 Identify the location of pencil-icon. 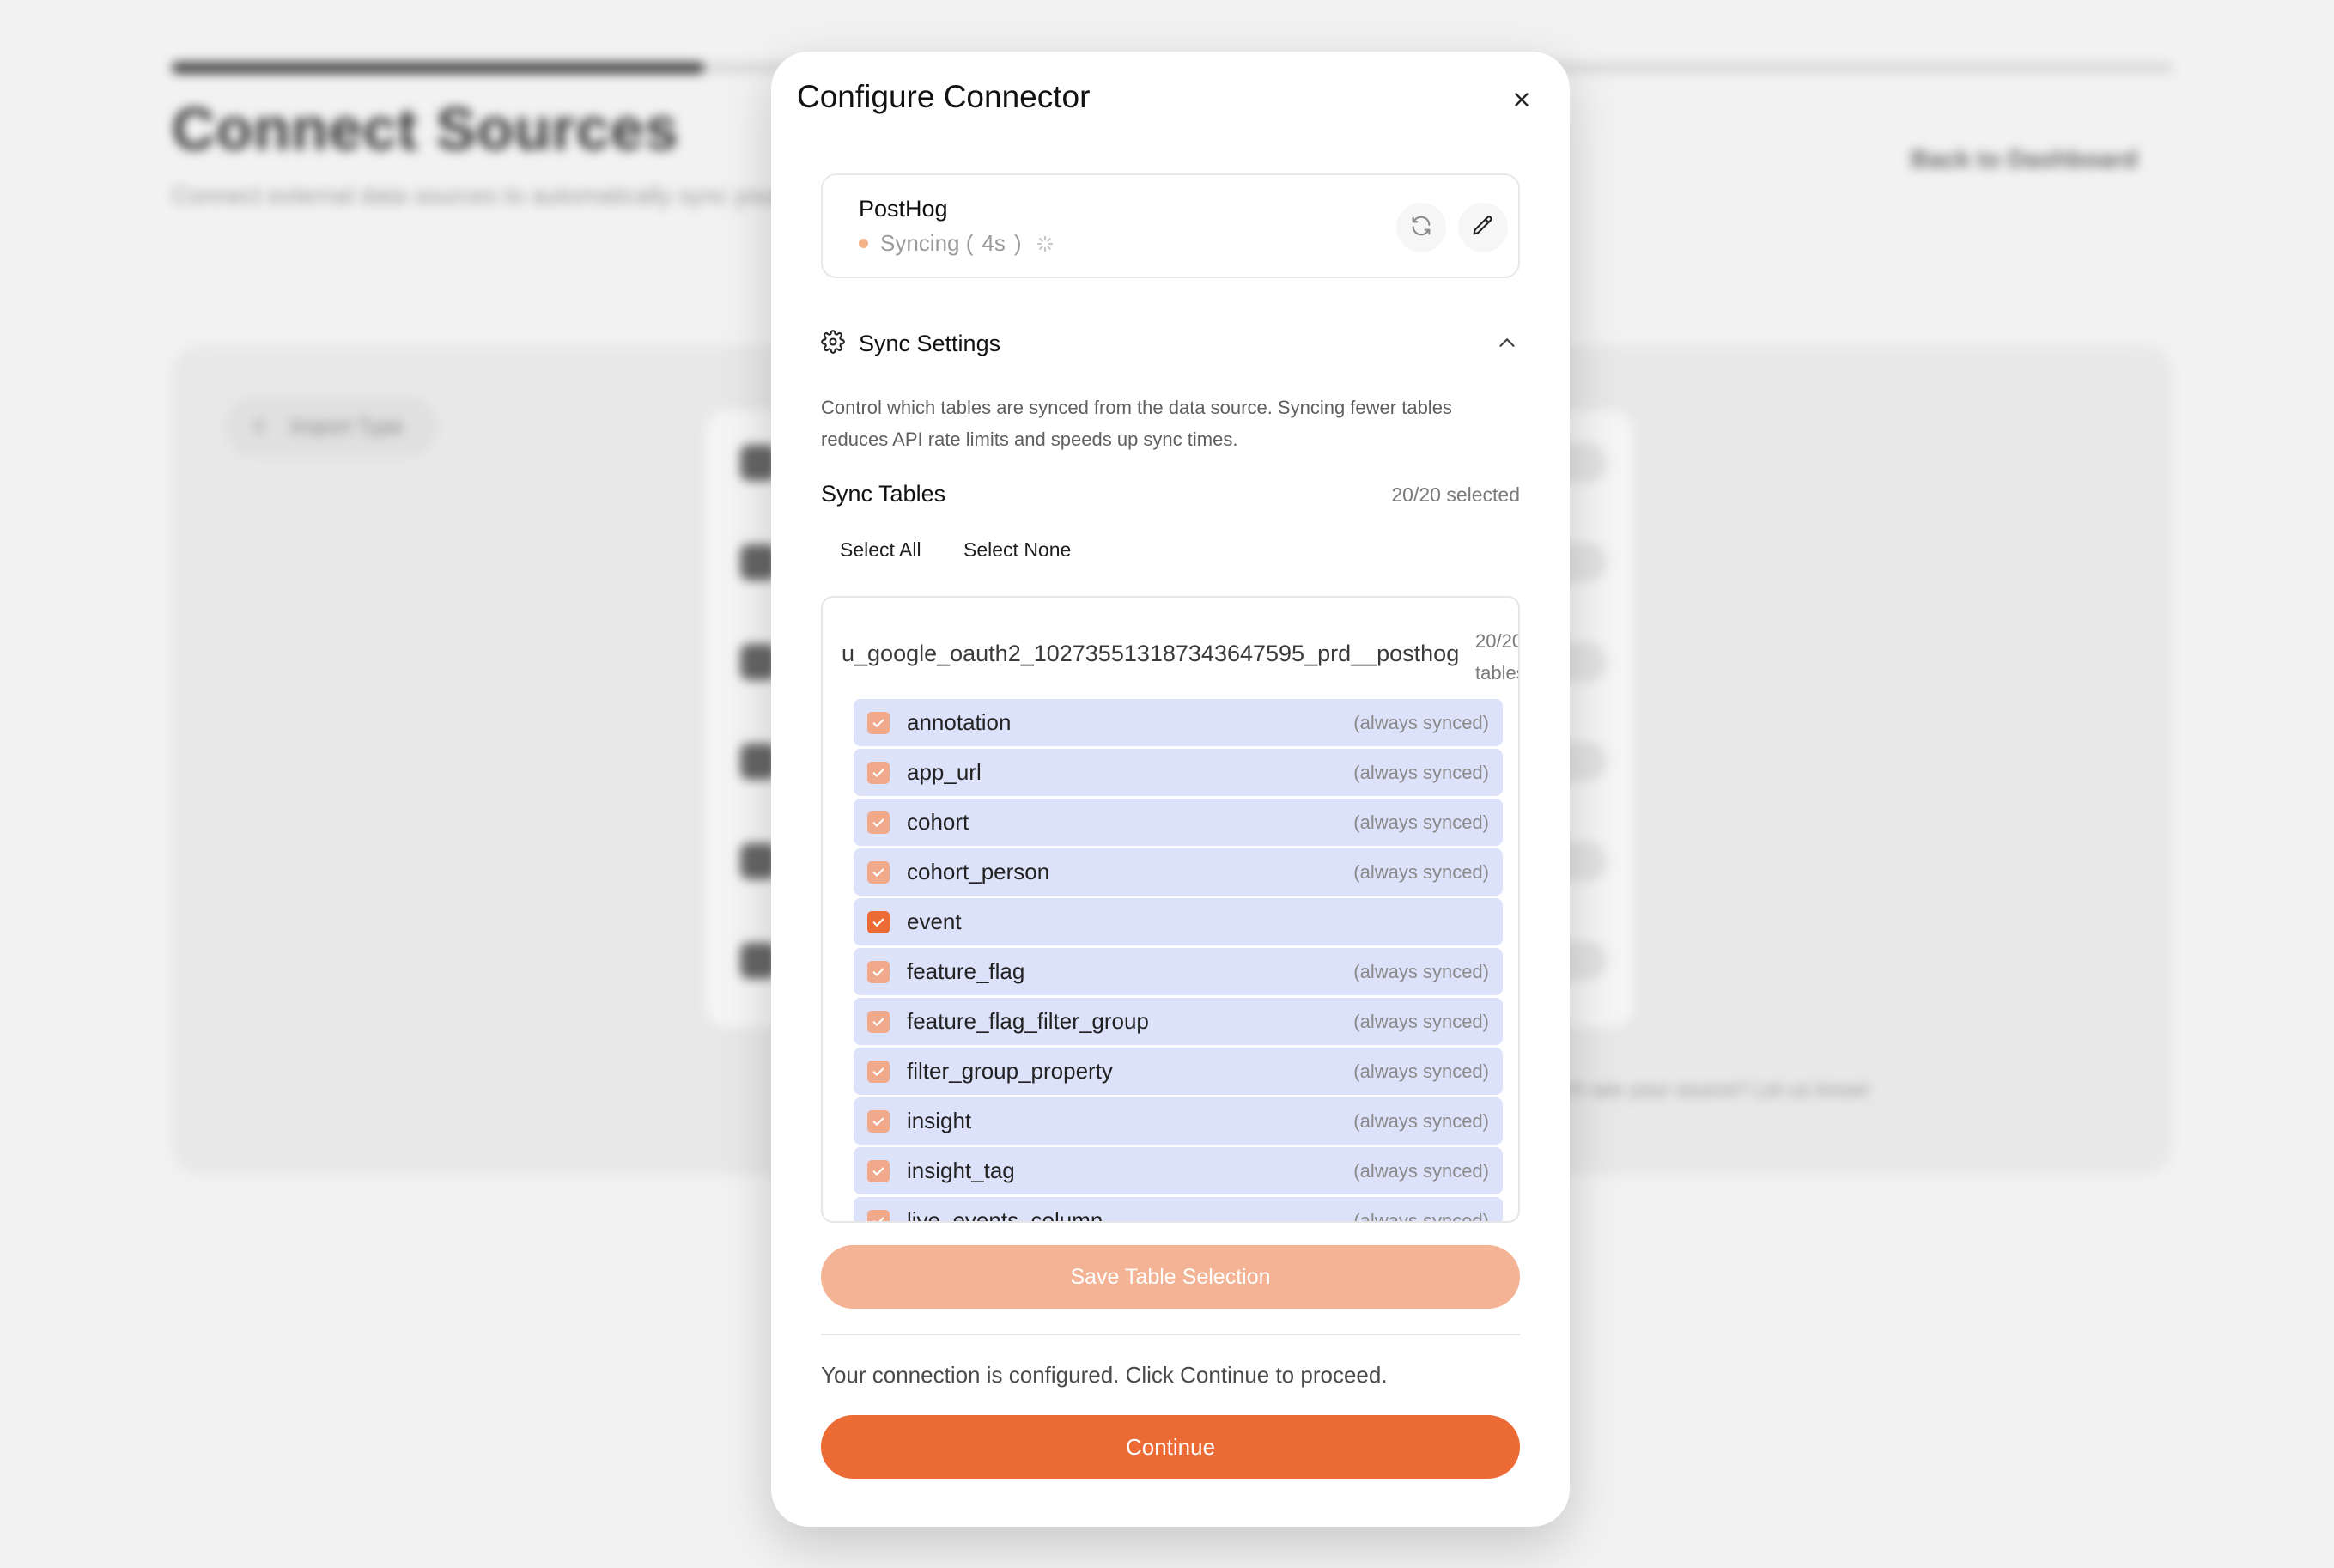
(1483, 228).